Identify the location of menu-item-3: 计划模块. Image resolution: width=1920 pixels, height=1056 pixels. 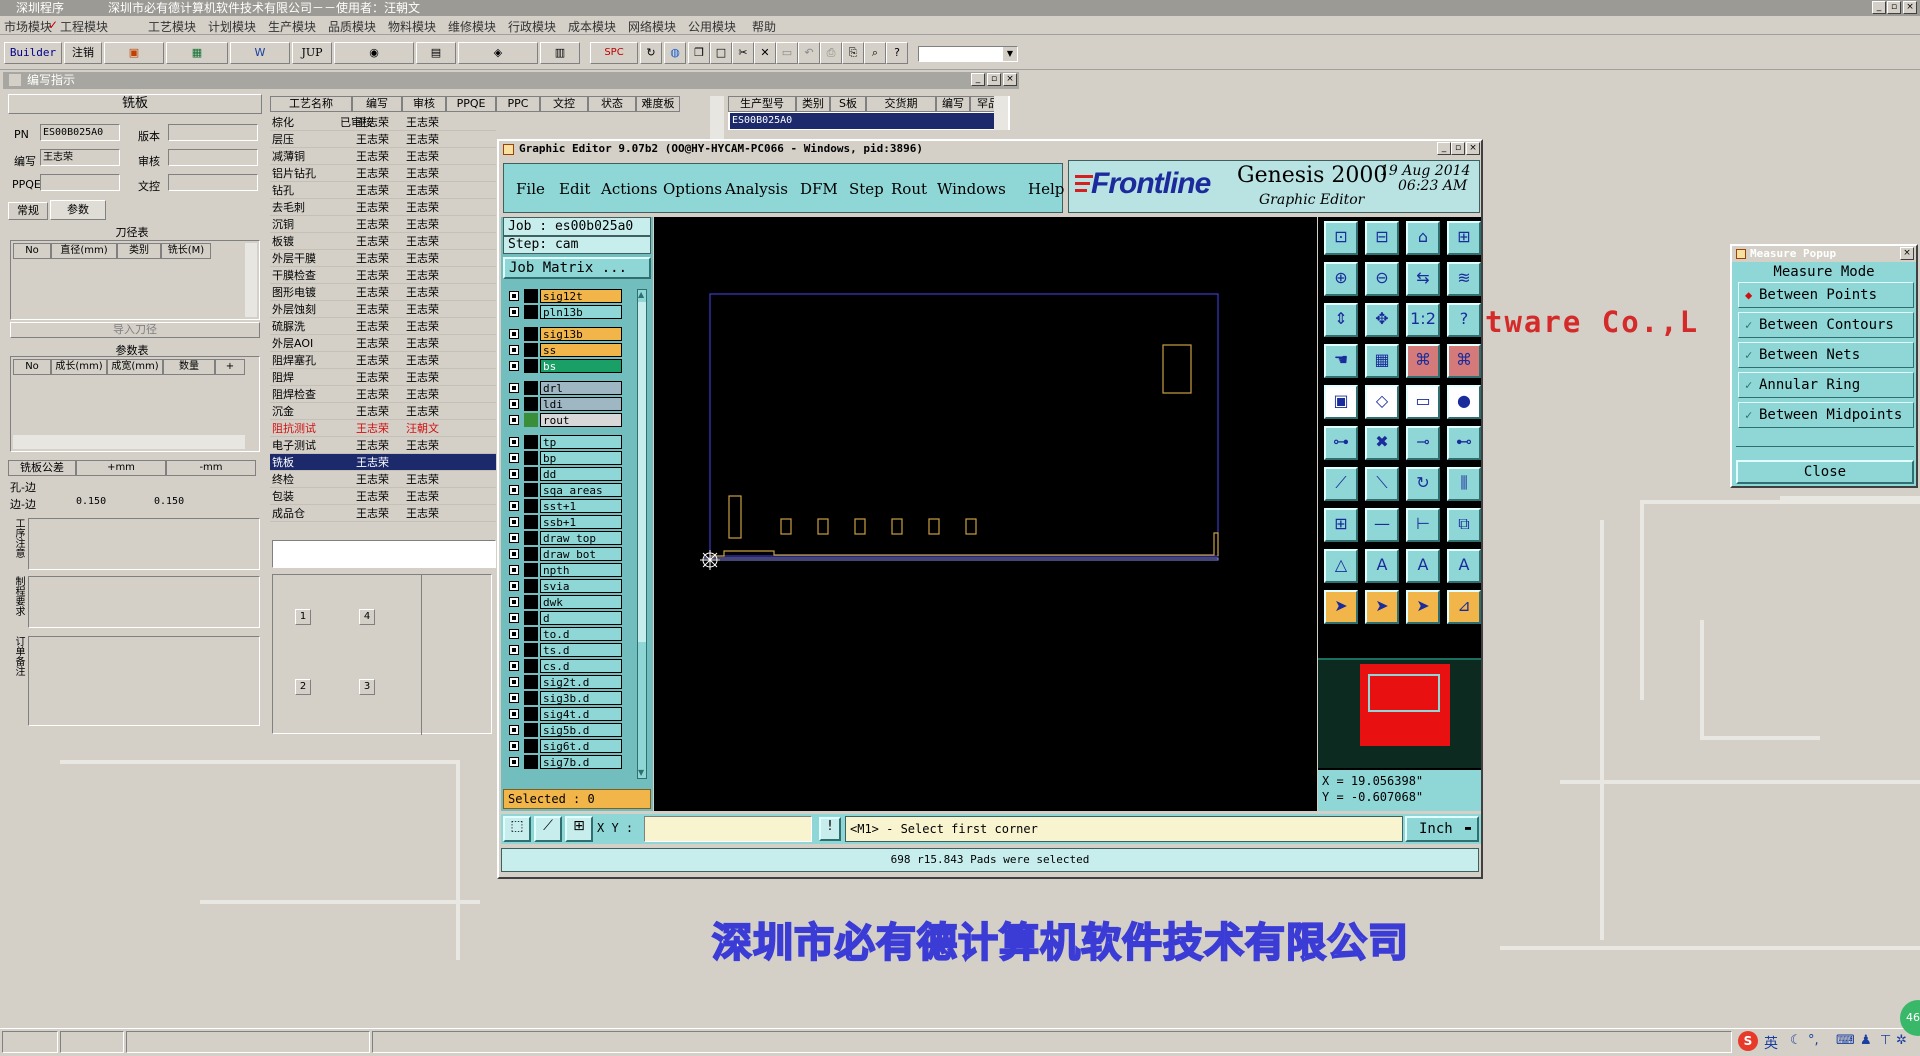
(232, 26).